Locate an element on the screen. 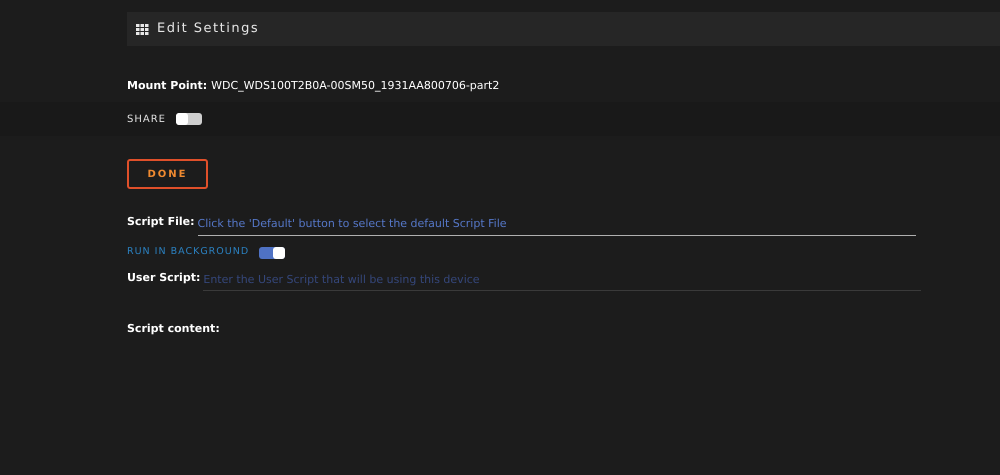  field-label: SHARE is located at coordinates (146, 119).